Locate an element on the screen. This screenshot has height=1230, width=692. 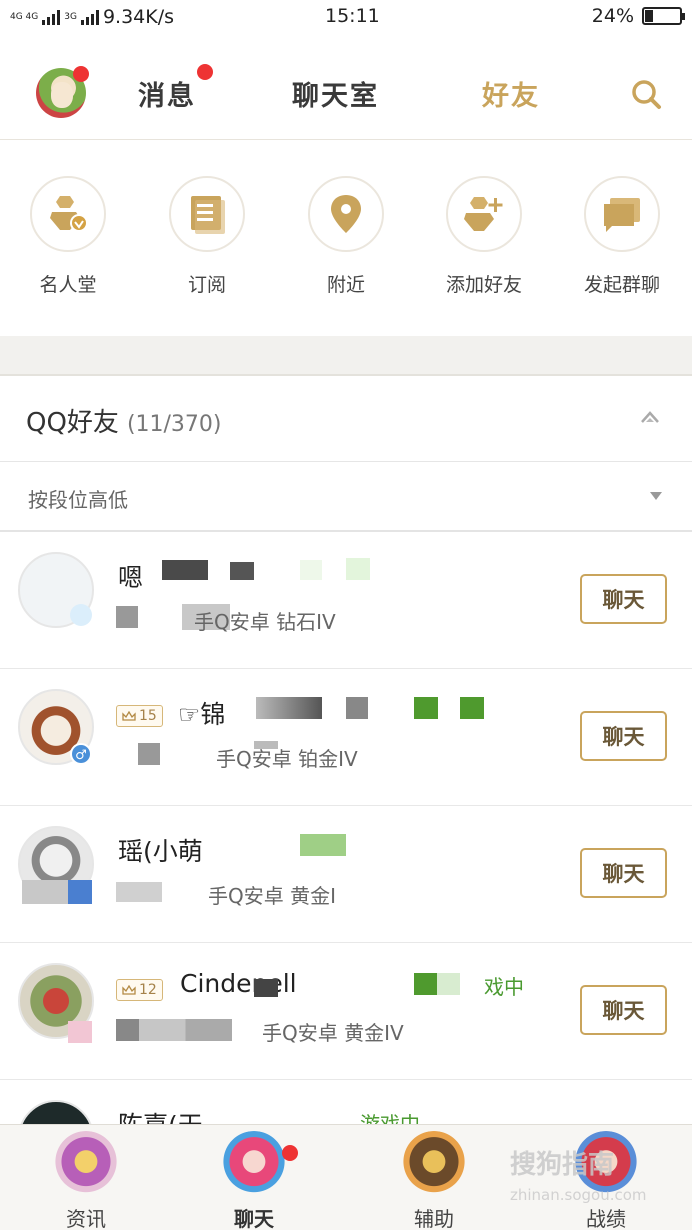
network-type-label: 4G 4G is located at coordinates (24, 16).